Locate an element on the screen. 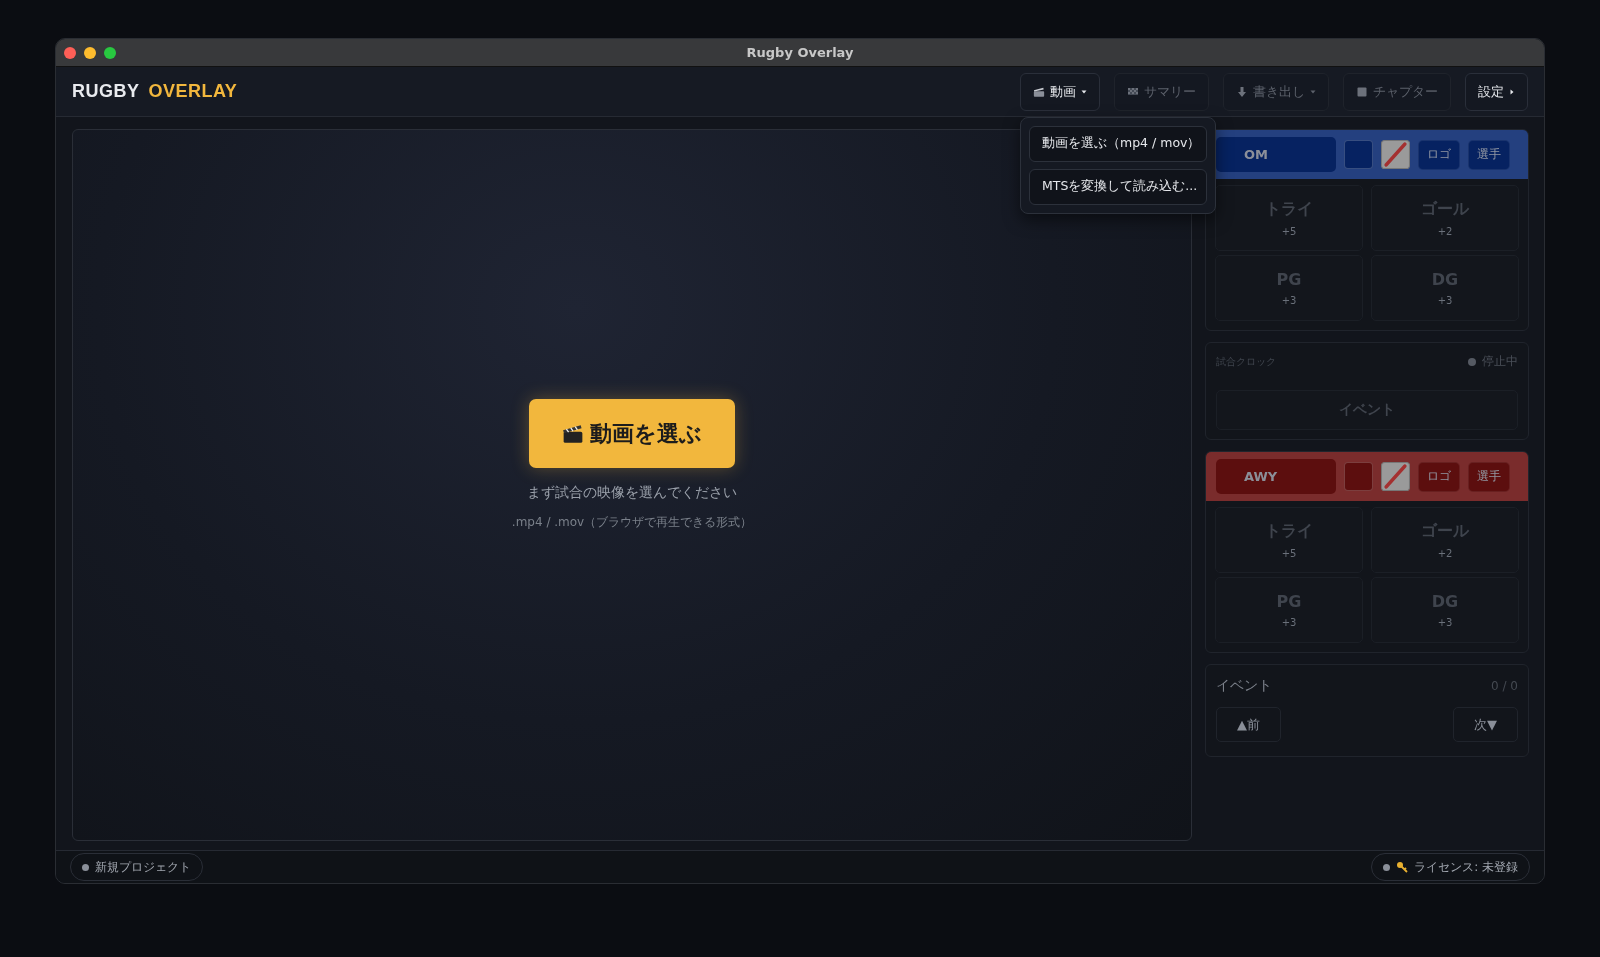 The image size is (1600, 957). team-name-field: OM is located at coordinates (1276, 154).